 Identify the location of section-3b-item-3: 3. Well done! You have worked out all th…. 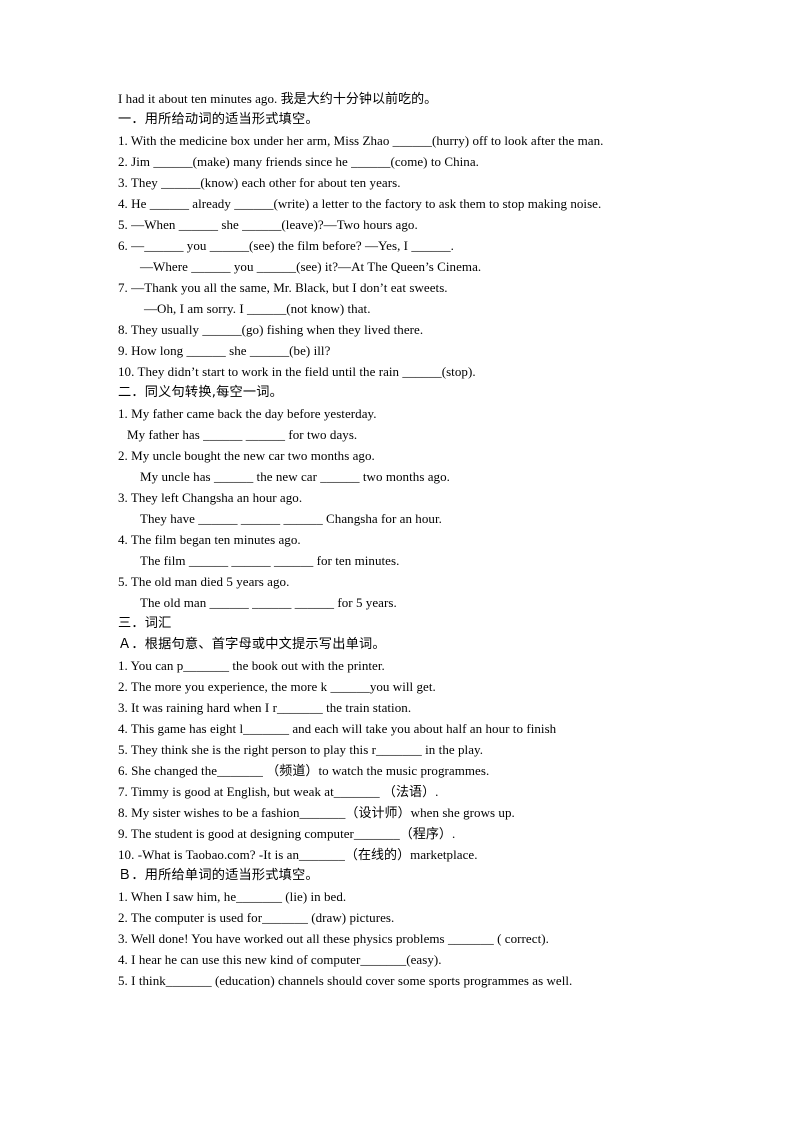
(333, 938).